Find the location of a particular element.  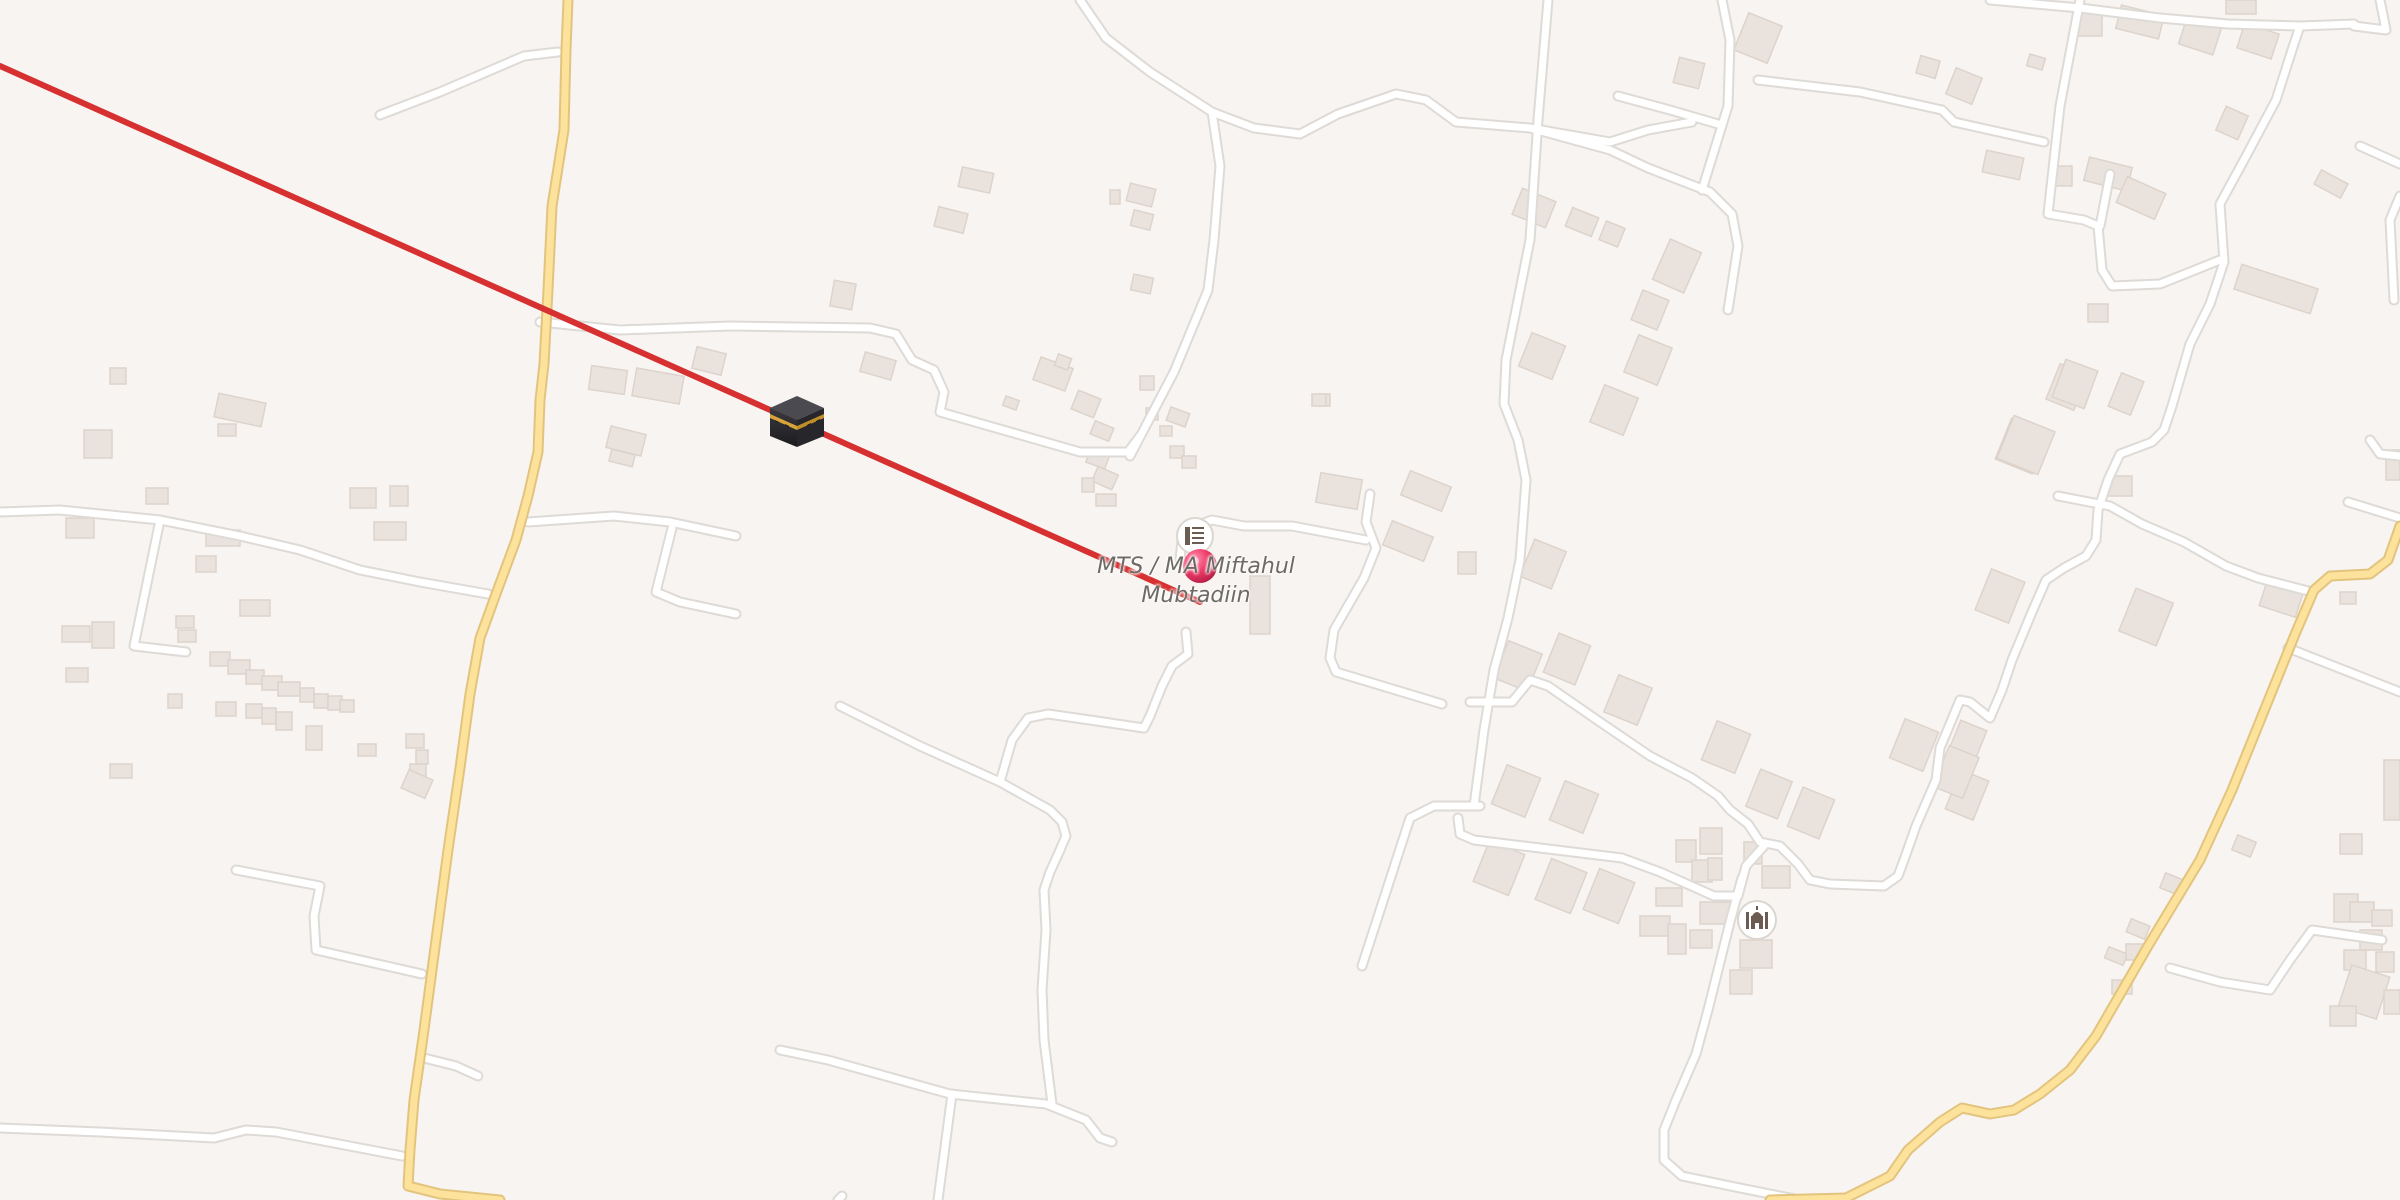

mosque-icon is located at coordinates (1757, 920).